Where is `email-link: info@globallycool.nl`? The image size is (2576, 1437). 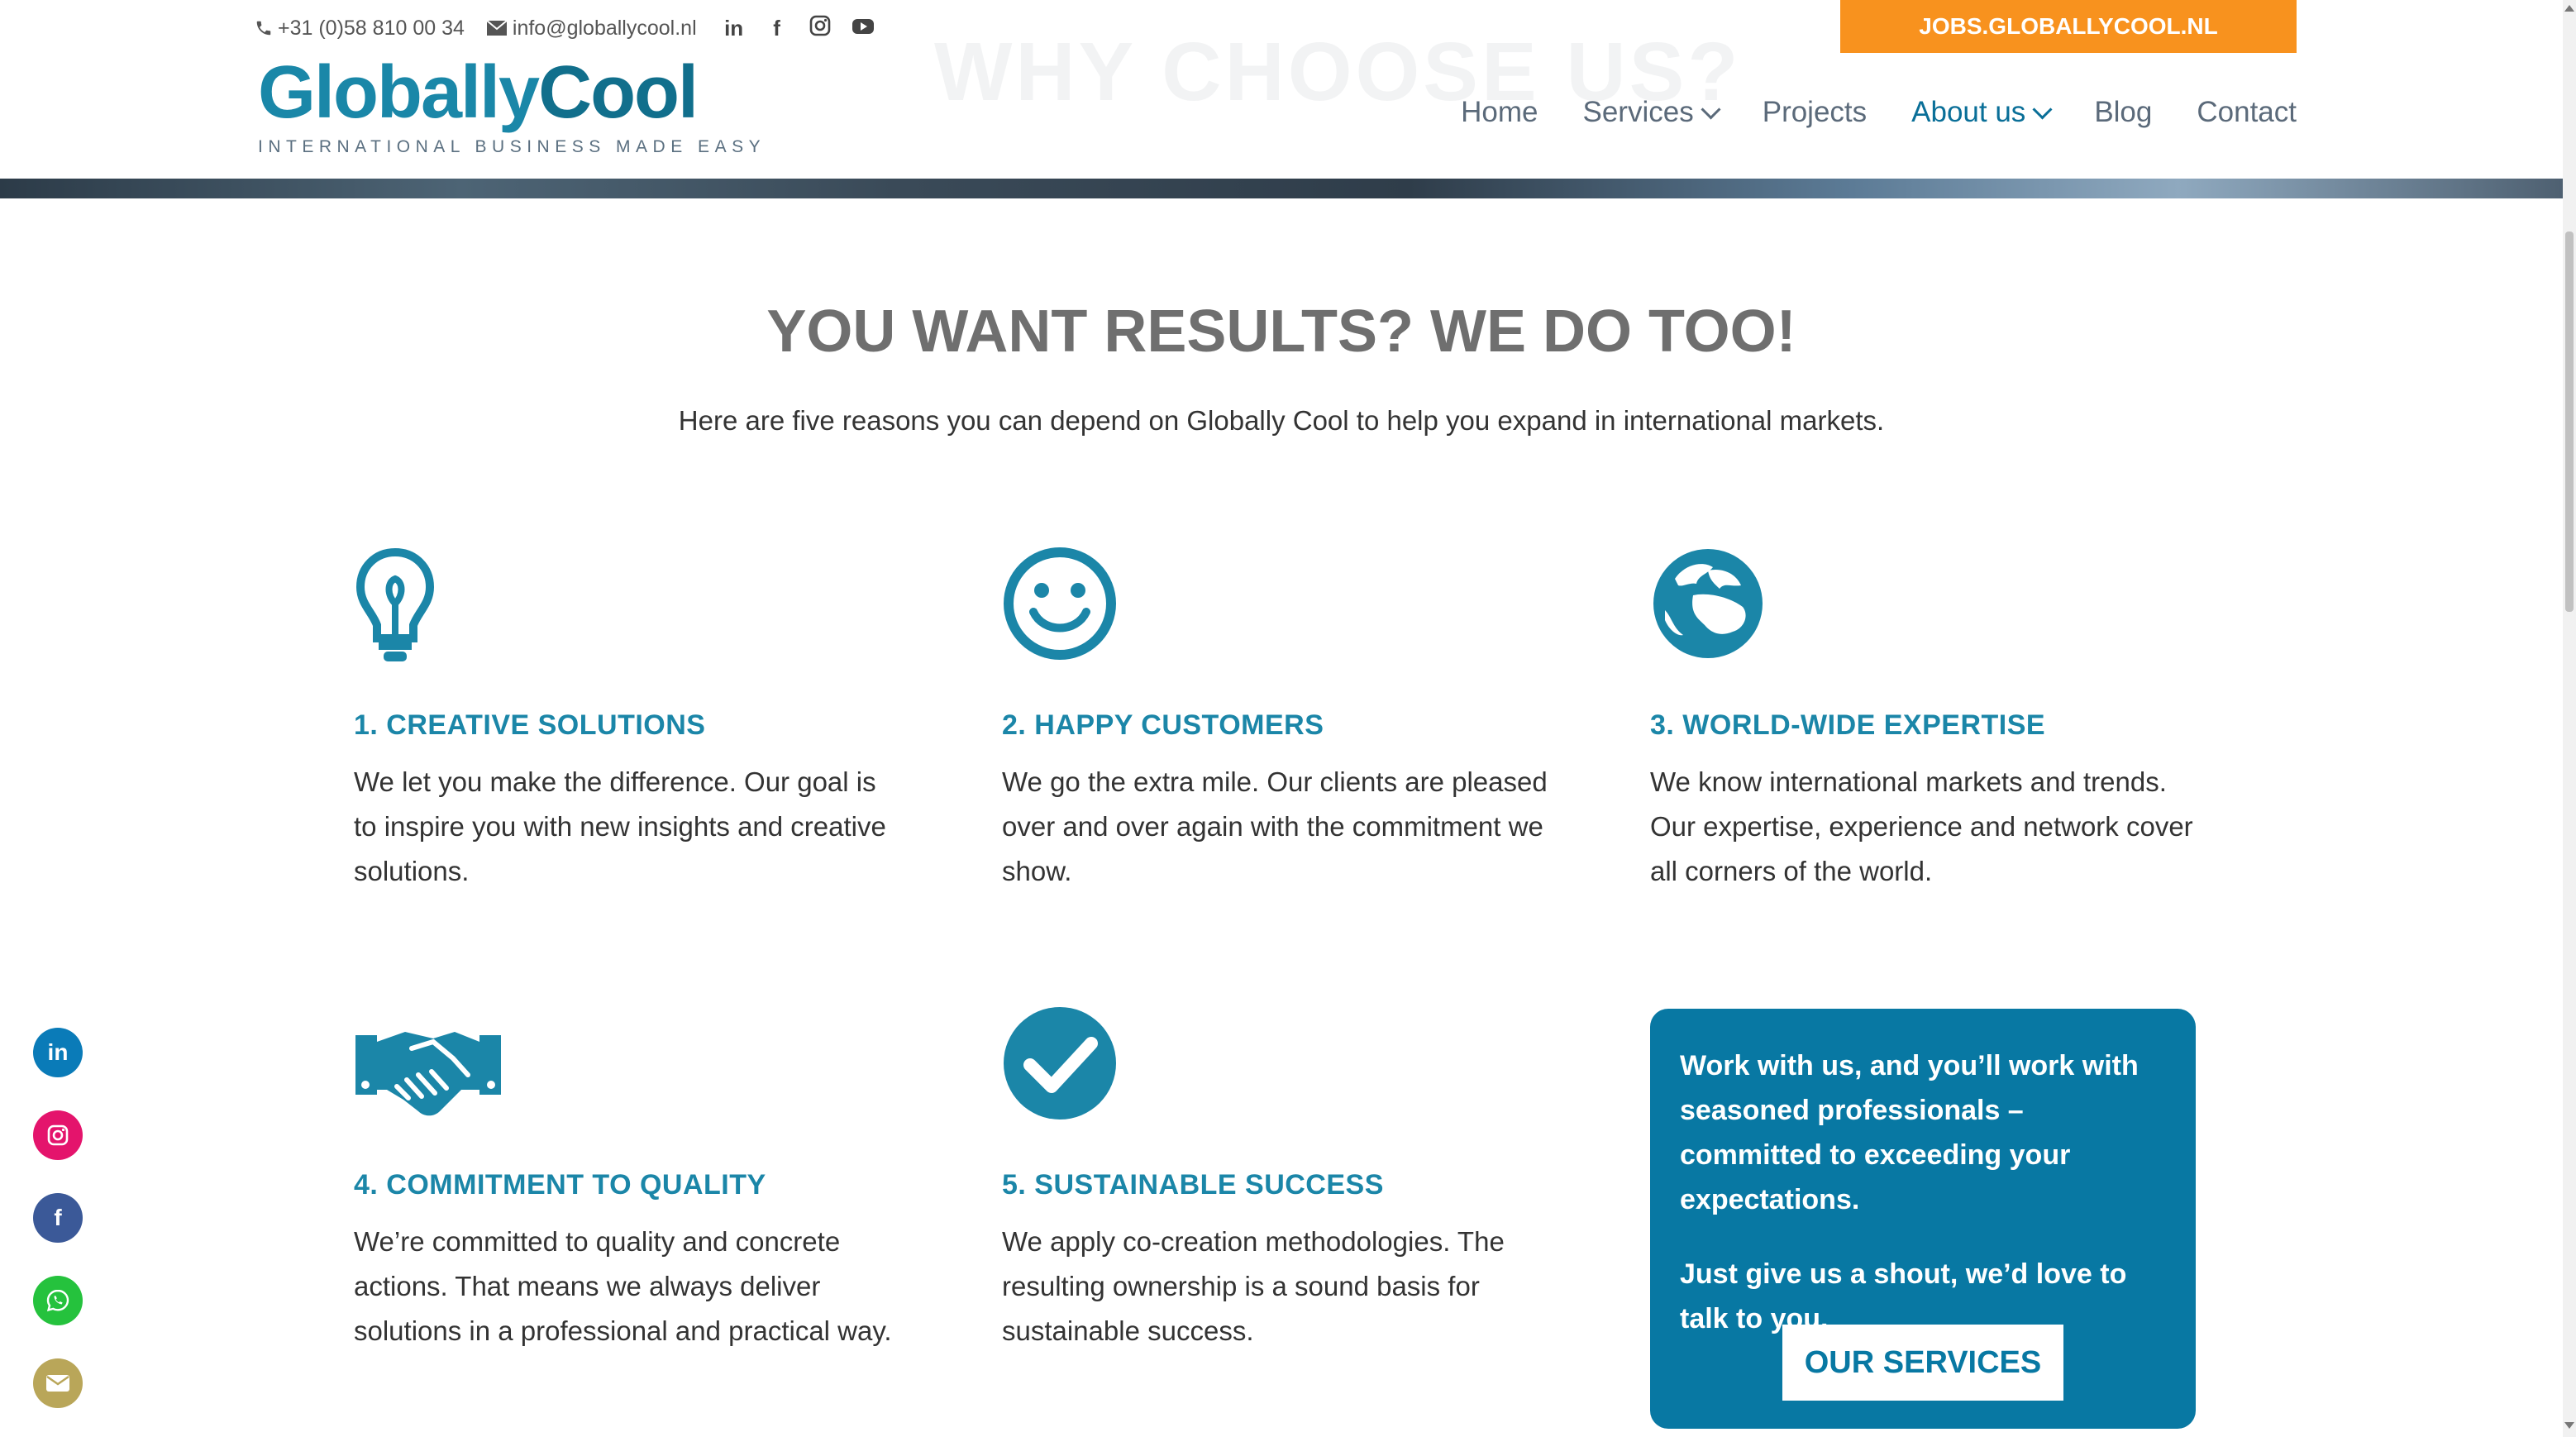 email-link: info@globallycool.nl is located at coordinates (591, 29).